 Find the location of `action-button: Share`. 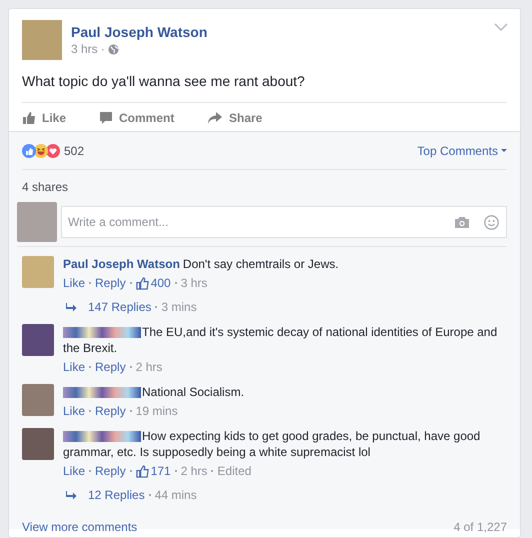

action-button: Share is located at coordinates (257, 118).